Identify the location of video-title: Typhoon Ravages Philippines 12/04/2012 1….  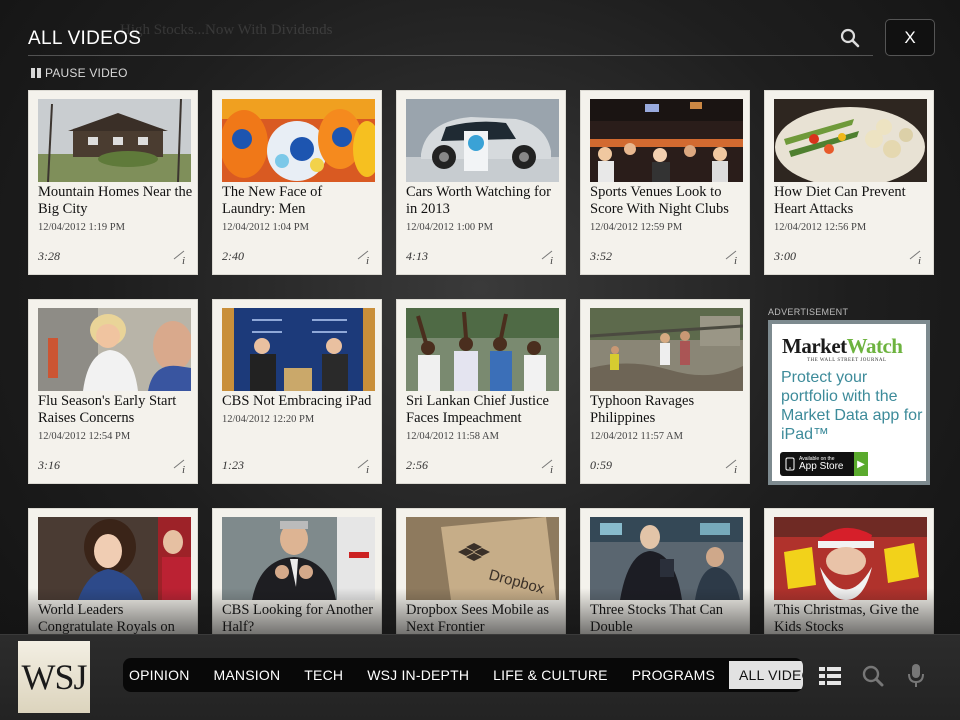
(667, 418).